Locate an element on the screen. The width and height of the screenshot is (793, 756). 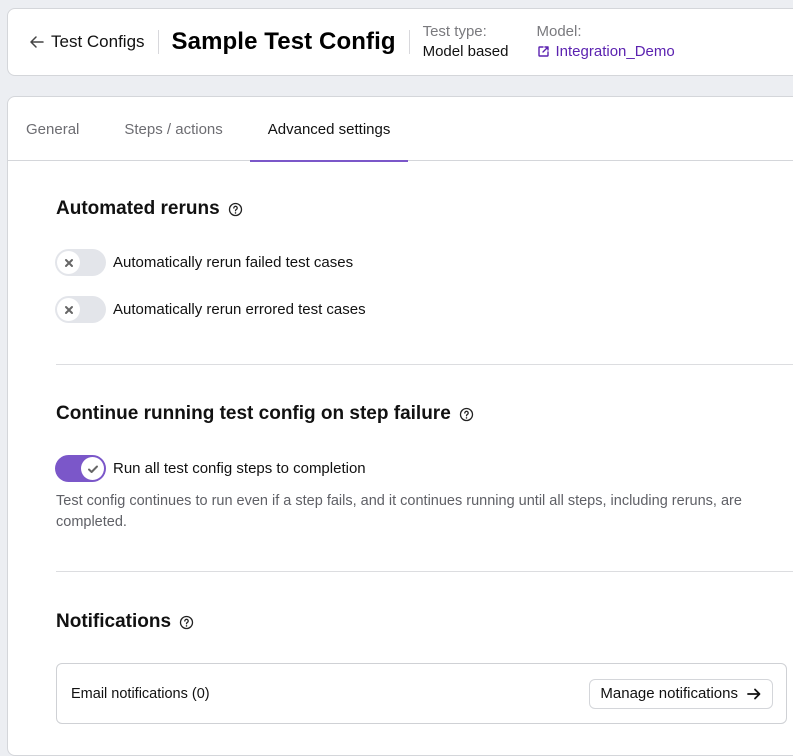
model-link: Integration_Demo is located at coordinates (606, 51).